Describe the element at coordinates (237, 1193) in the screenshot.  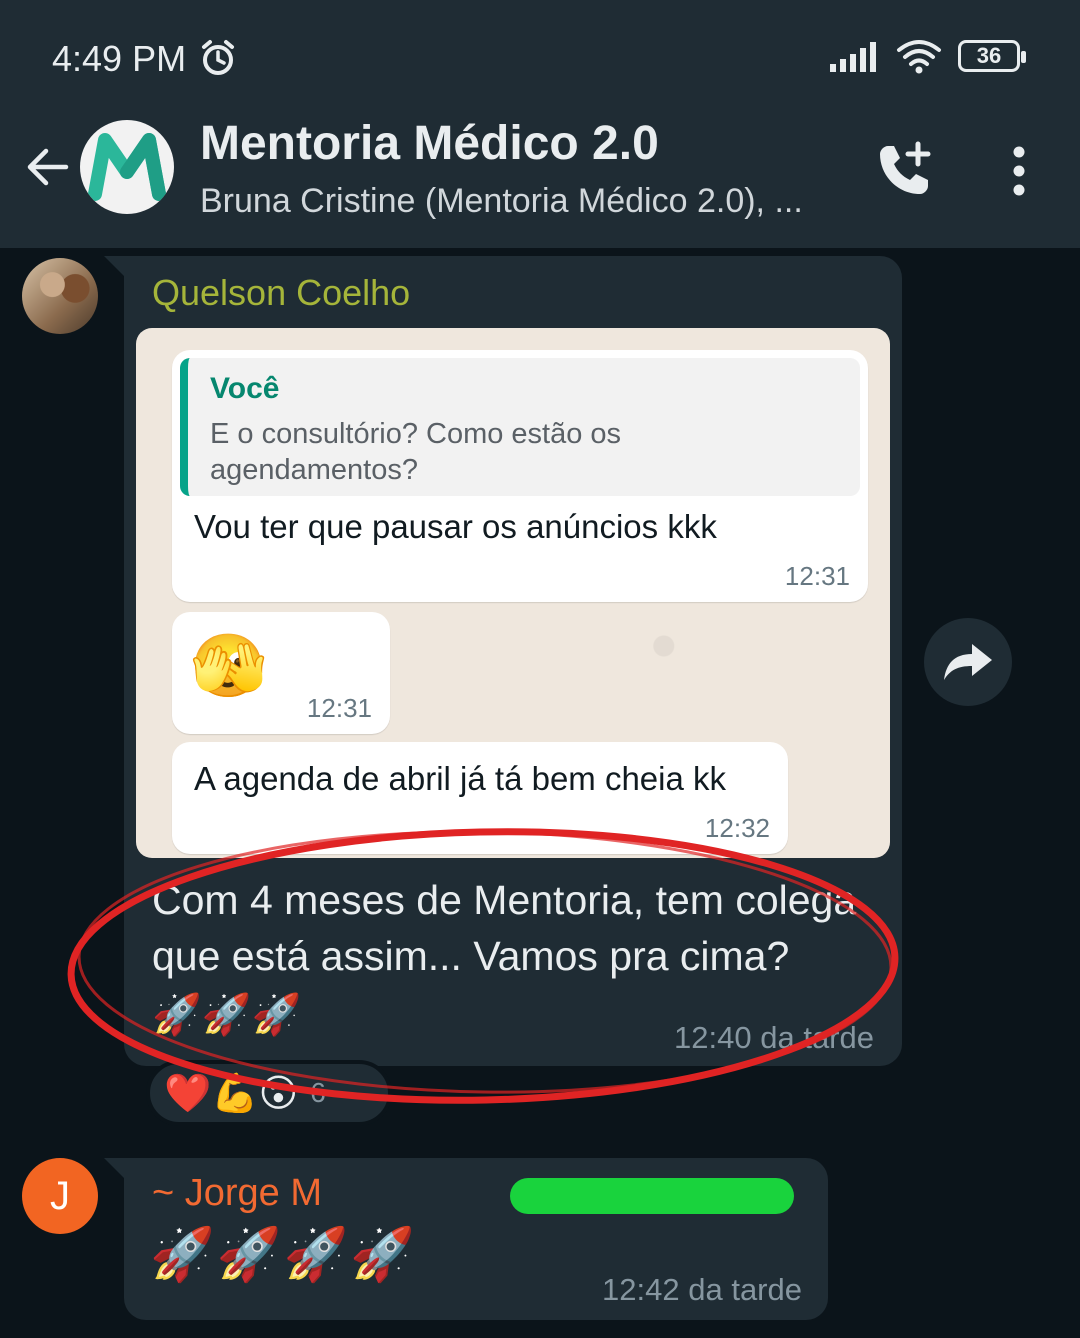
I see `sender-name: ~ Jorge M` at that location.